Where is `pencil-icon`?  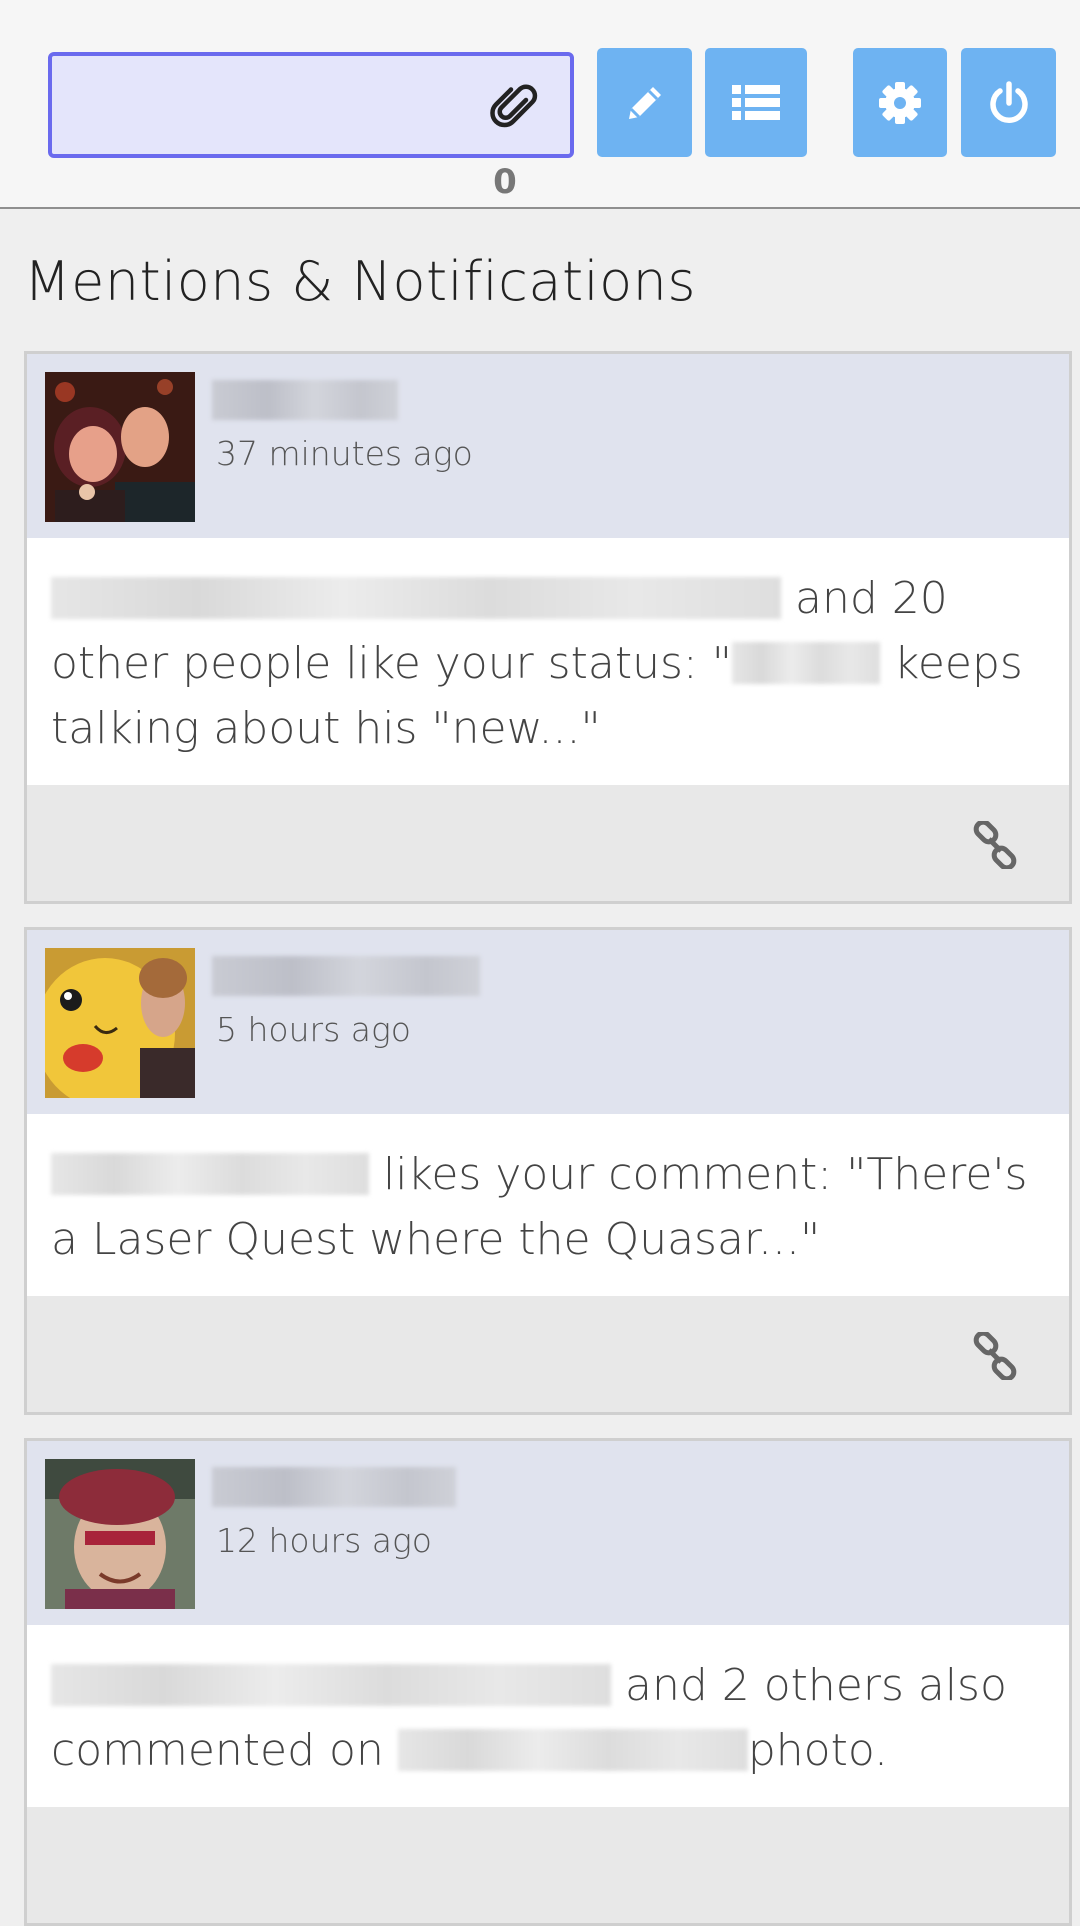
pencil-icon is located at coordinates (644, 102).